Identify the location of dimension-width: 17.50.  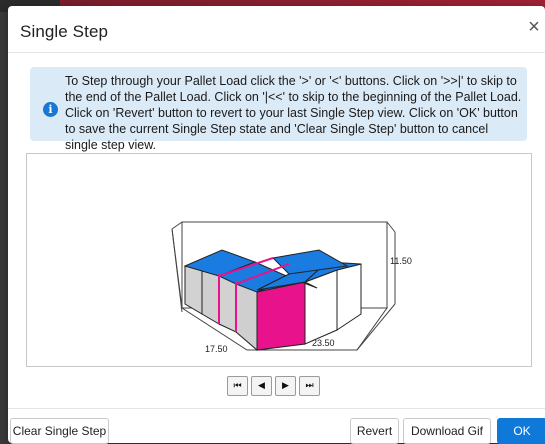
(216, 349).